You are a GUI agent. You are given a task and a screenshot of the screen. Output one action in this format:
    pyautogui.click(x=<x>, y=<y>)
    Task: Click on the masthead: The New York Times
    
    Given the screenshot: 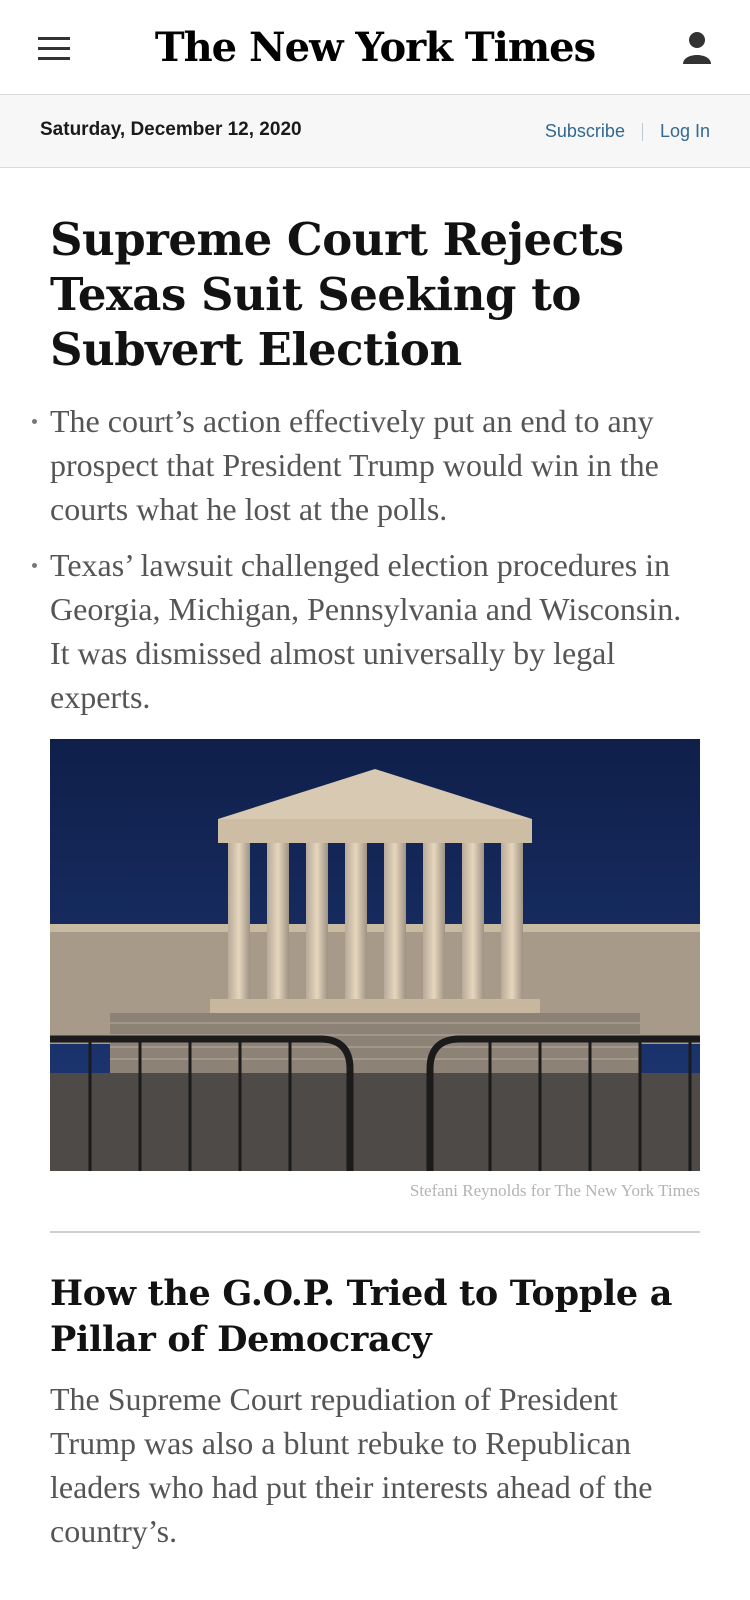 What is the action you would take?
    pyautogui.click(x=375, y=47)
    